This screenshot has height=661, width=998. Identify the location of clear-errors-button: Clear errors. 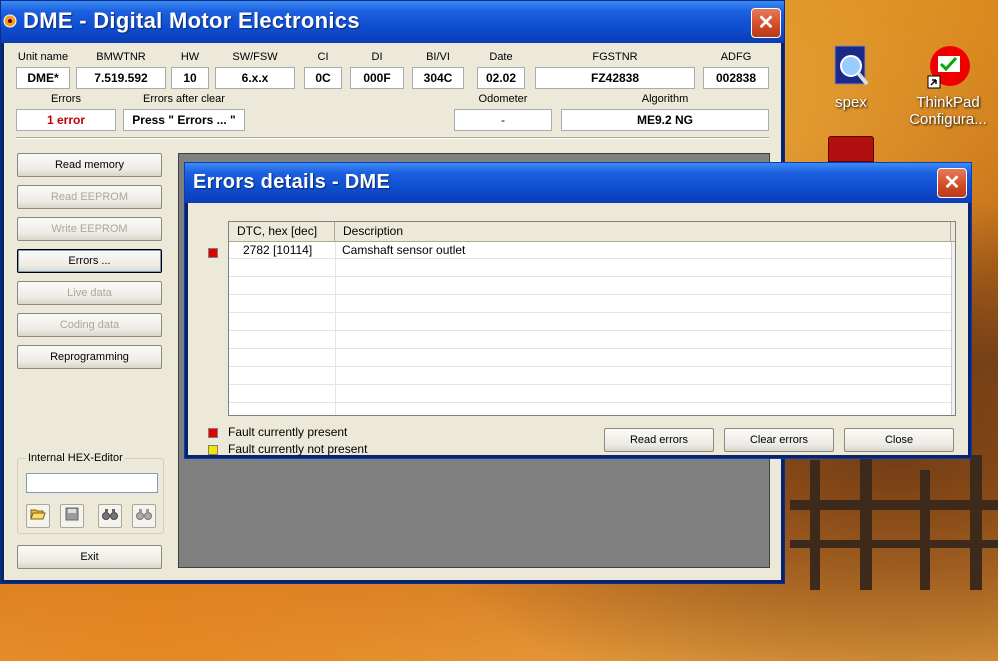
(779, 440).